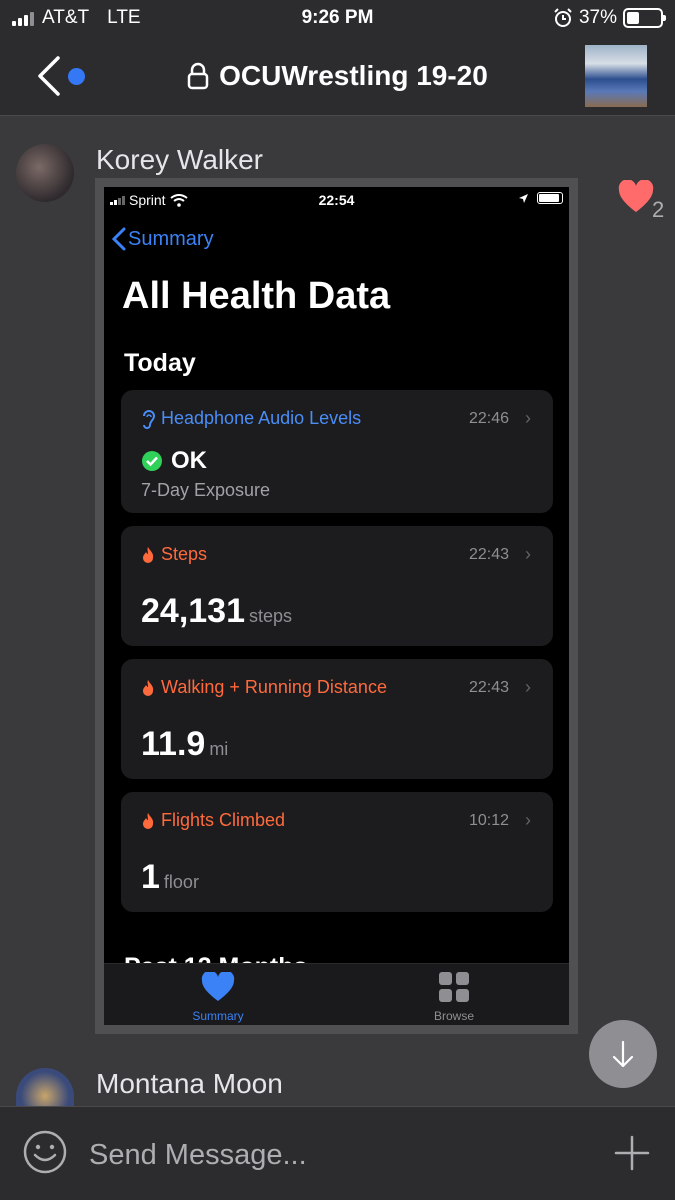  Describe the element at coordinates (193, 611) in the screenshot. I see `card-value: 24,131` at that location.